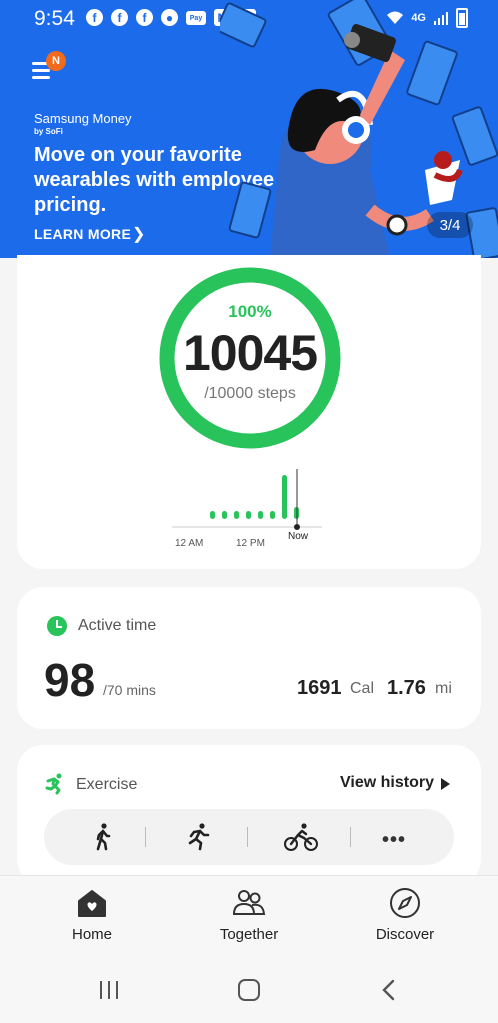  I want to click on system-navigation, so click(249, 989).